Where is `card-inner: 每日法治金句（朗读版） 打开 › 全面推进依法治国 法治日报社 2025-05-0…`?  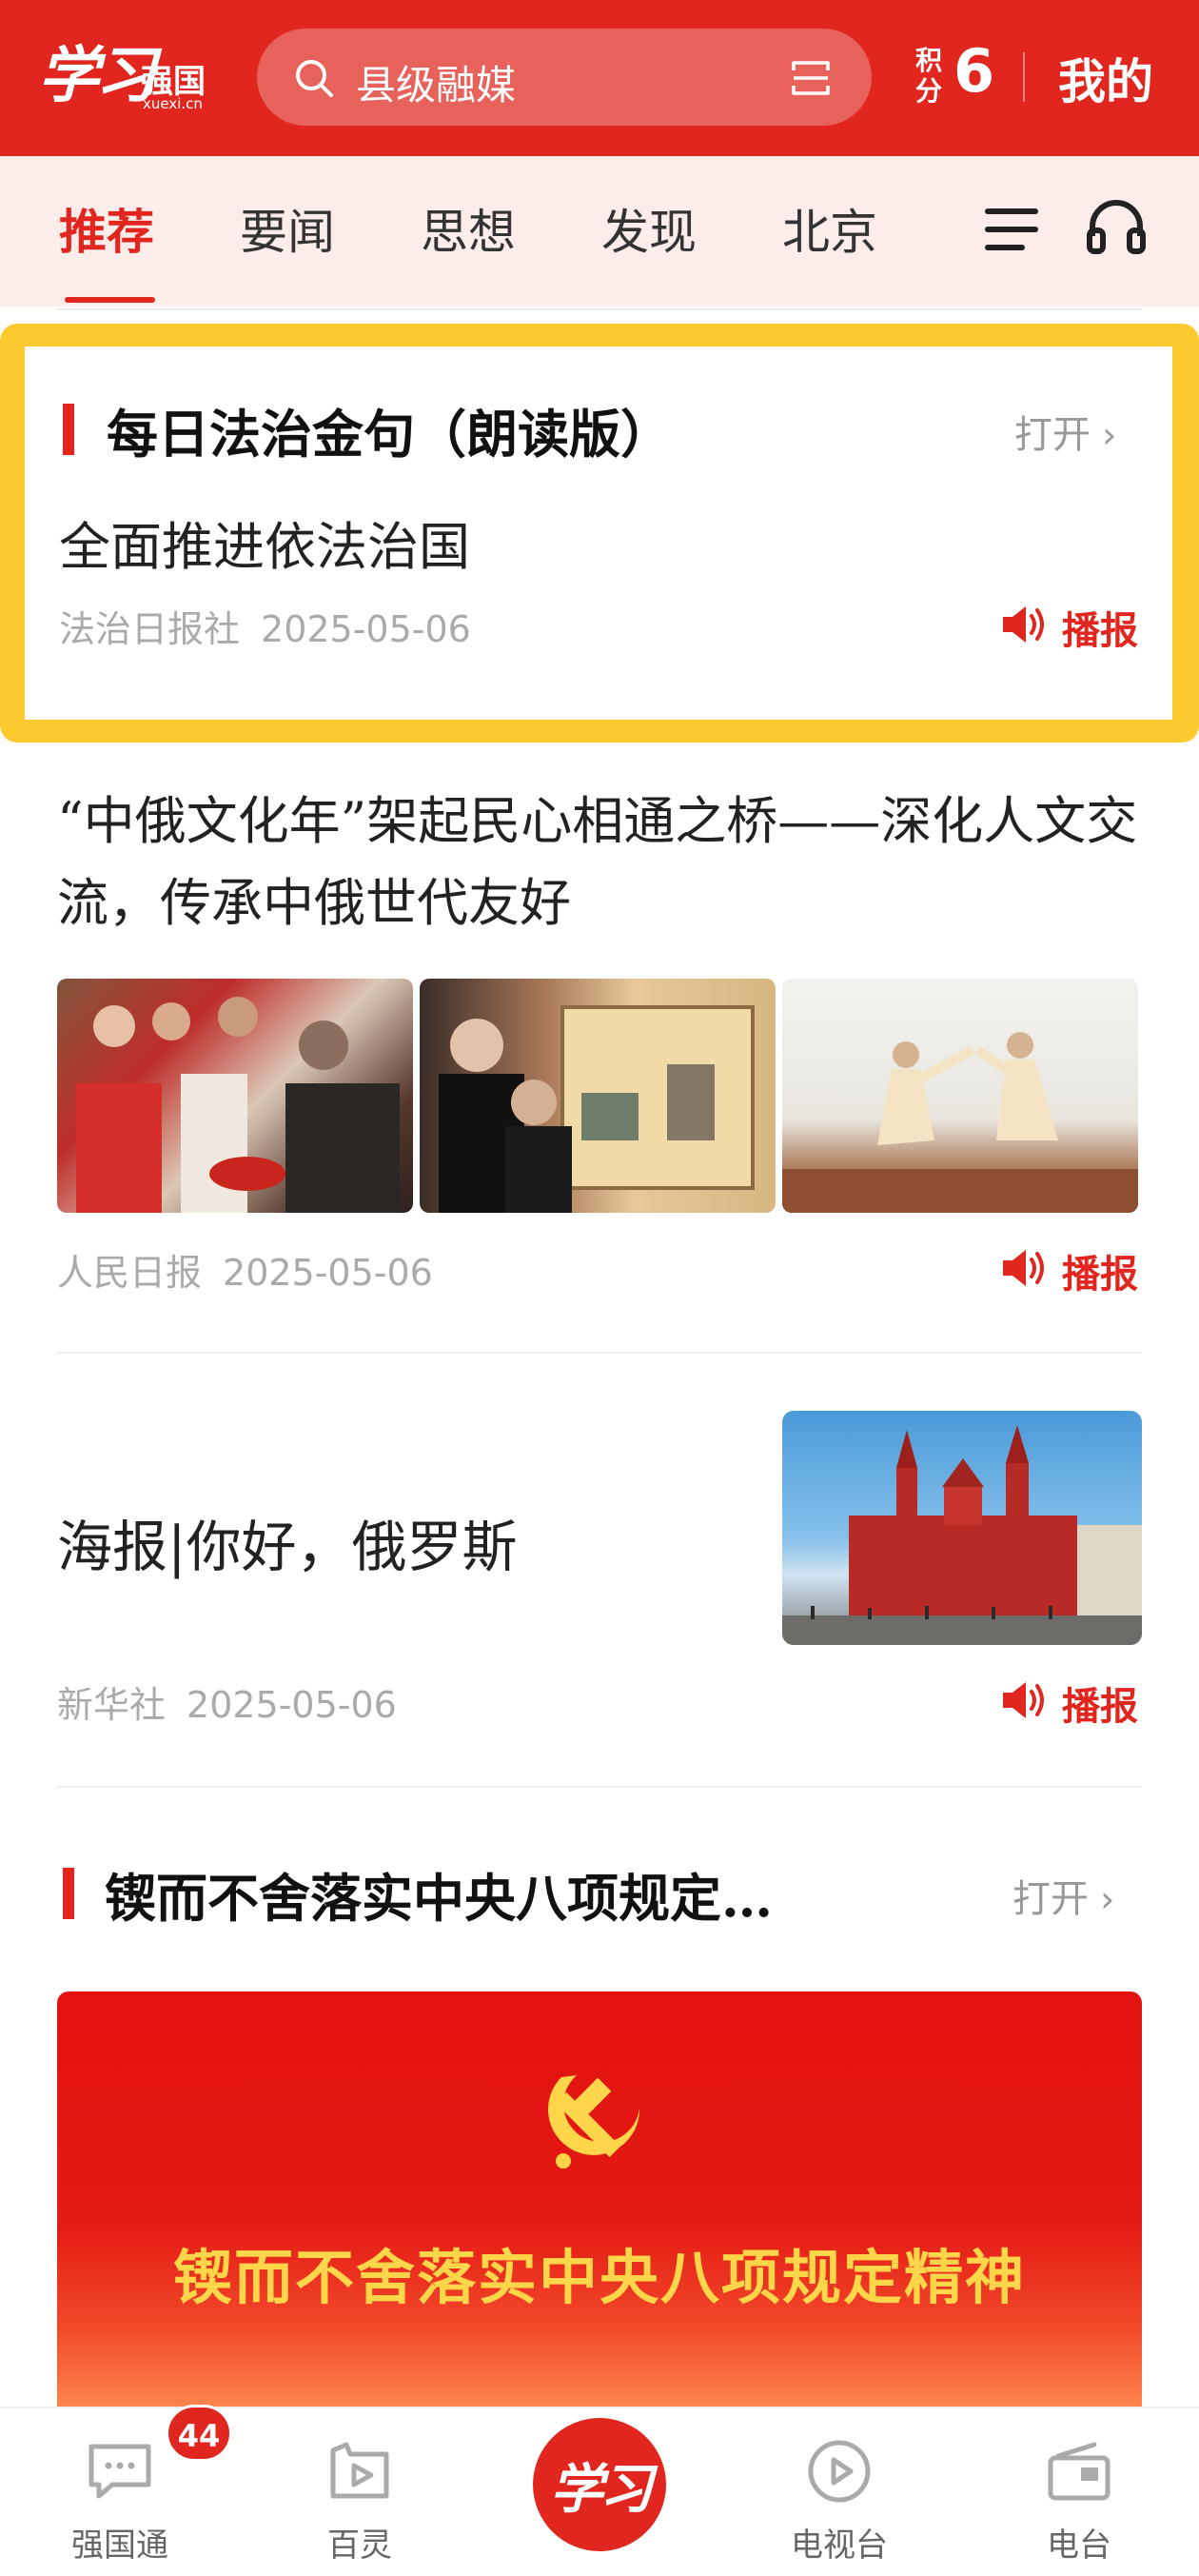 card-inner: 每日法治金句（朗读版） 打开 › 全面推进依法治国 法治日报社 2025-05-0… is located at coordinates (598, 533).